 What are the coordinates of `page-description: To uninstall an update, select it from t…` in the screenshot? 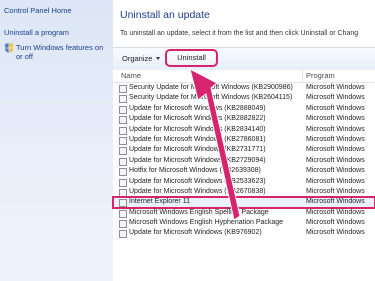 It's located at (239, 33).